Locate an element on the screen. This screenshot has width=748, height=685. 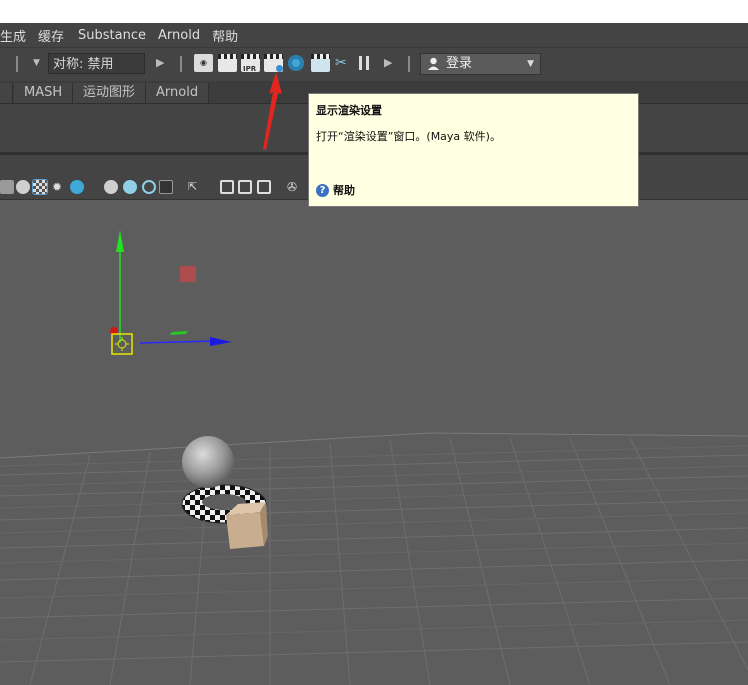
shelf-tab-mash: MASH is located at coordinates (44, 93).